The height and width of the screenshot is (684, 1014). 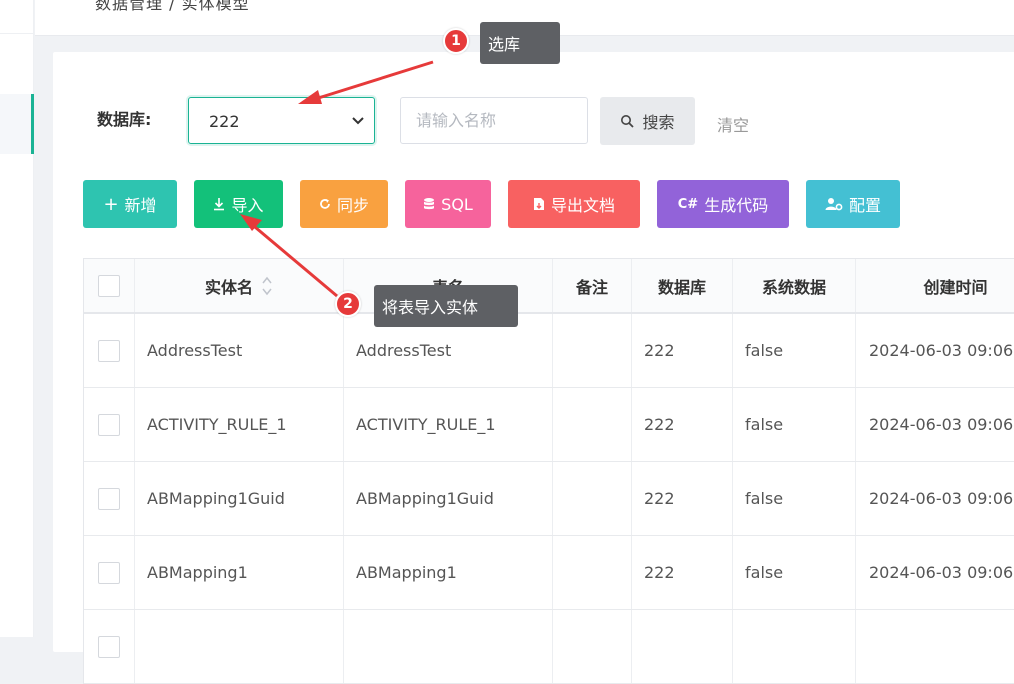 I want to click on cell-entity-name: ABMapping1, so click(x=239, y=572).